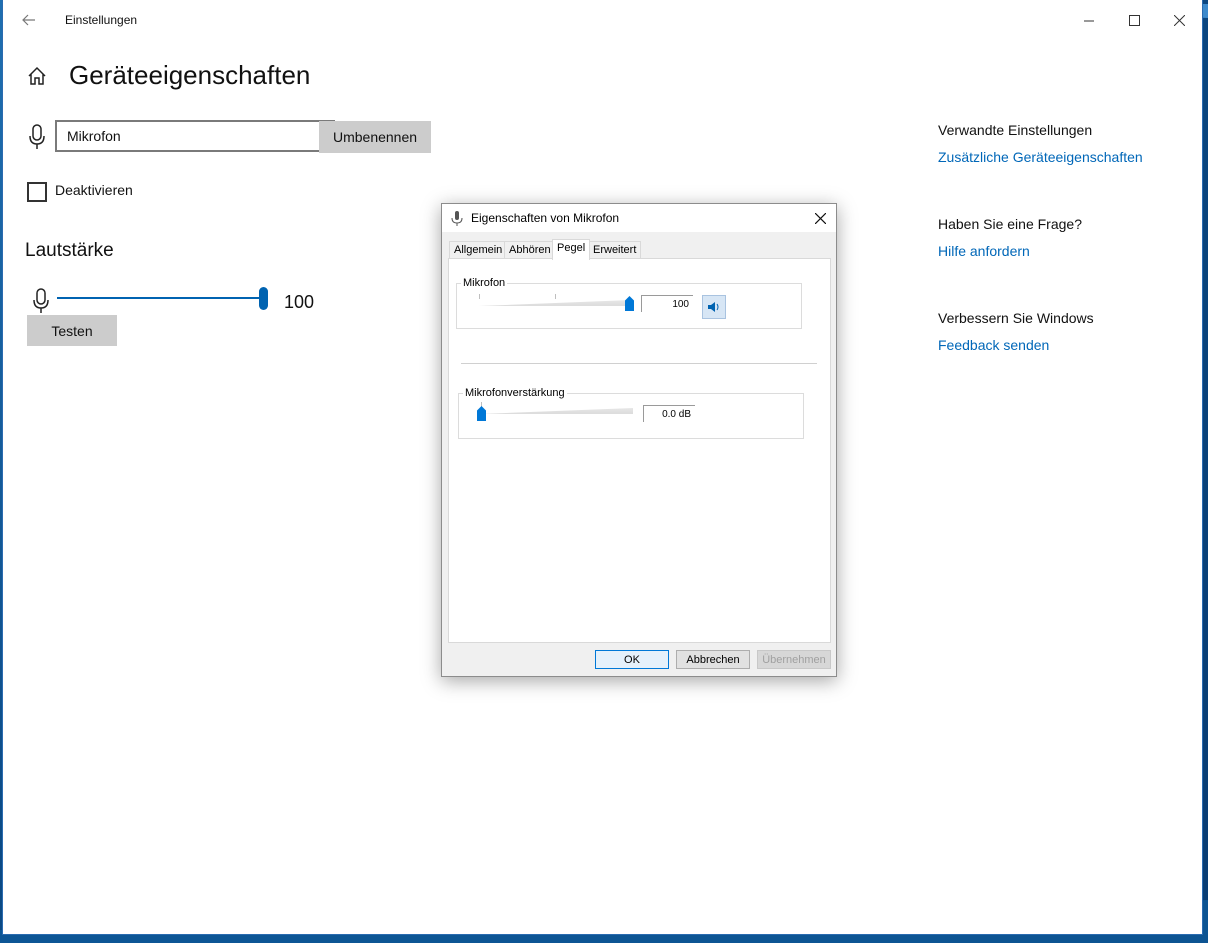  I want to click on title-bar: Einstellungen, so click(602, 20).